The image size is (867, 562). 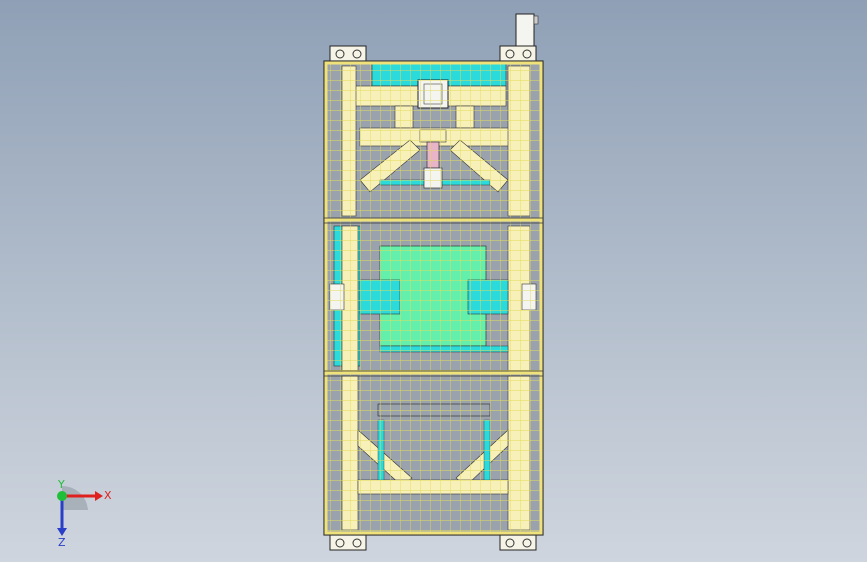 I want to click on coordinate-triad: X Y Z, so click(x=80, y=515).